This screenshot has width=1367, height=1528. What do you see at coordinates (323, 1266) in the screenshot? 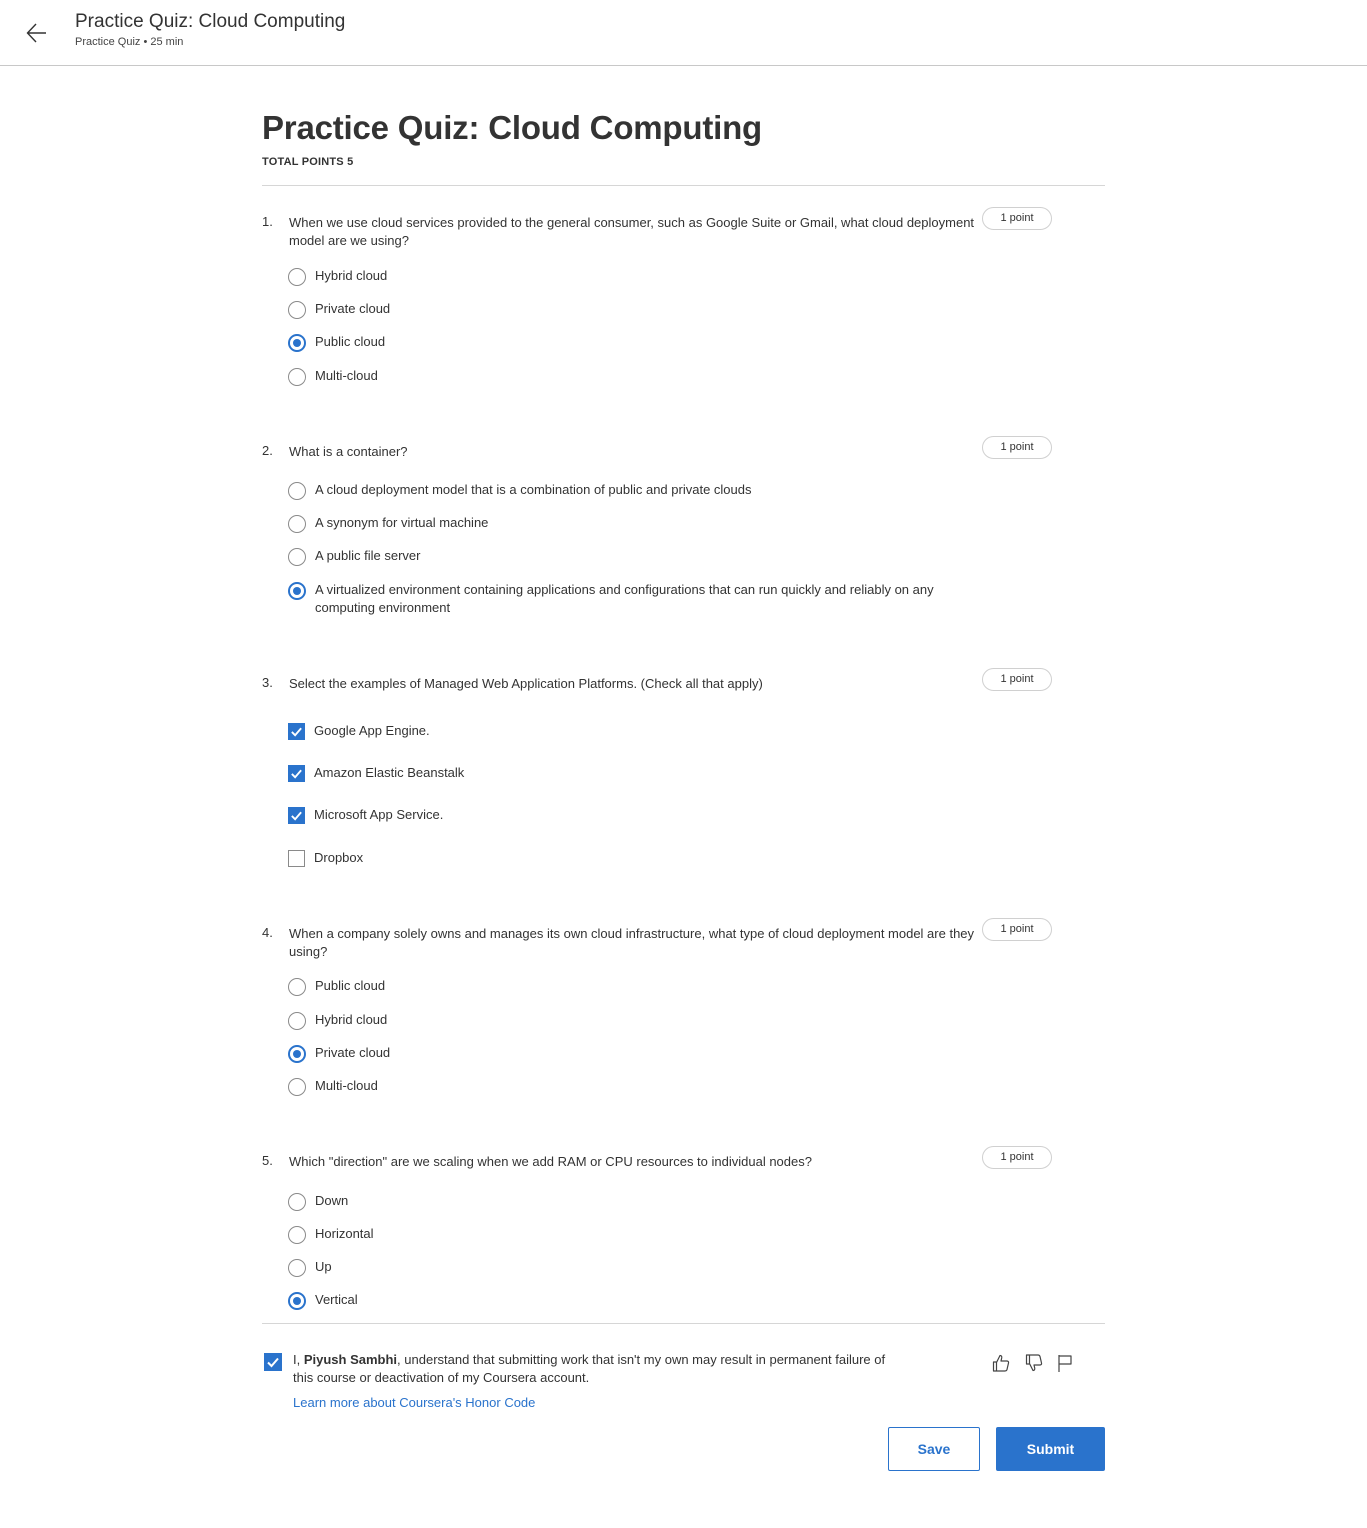
I see `option-label: Up` at bounding box center [323, 1266].